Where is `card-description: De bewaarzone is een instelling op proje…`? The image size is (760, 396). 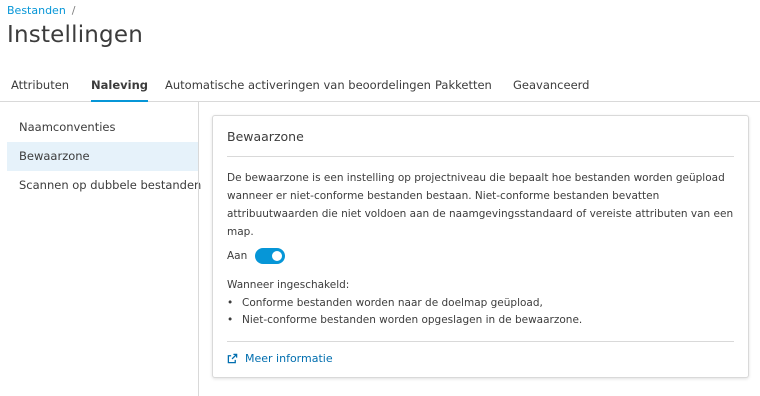
card-description: De bewaarzone is een instelling op proje… is located at coordinates (480, 205).